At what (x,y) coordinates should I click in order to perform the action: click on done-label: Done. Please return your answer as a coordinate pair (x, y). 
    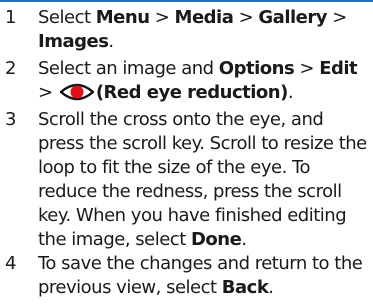
    Looking at the image, I should click on (216, 239).